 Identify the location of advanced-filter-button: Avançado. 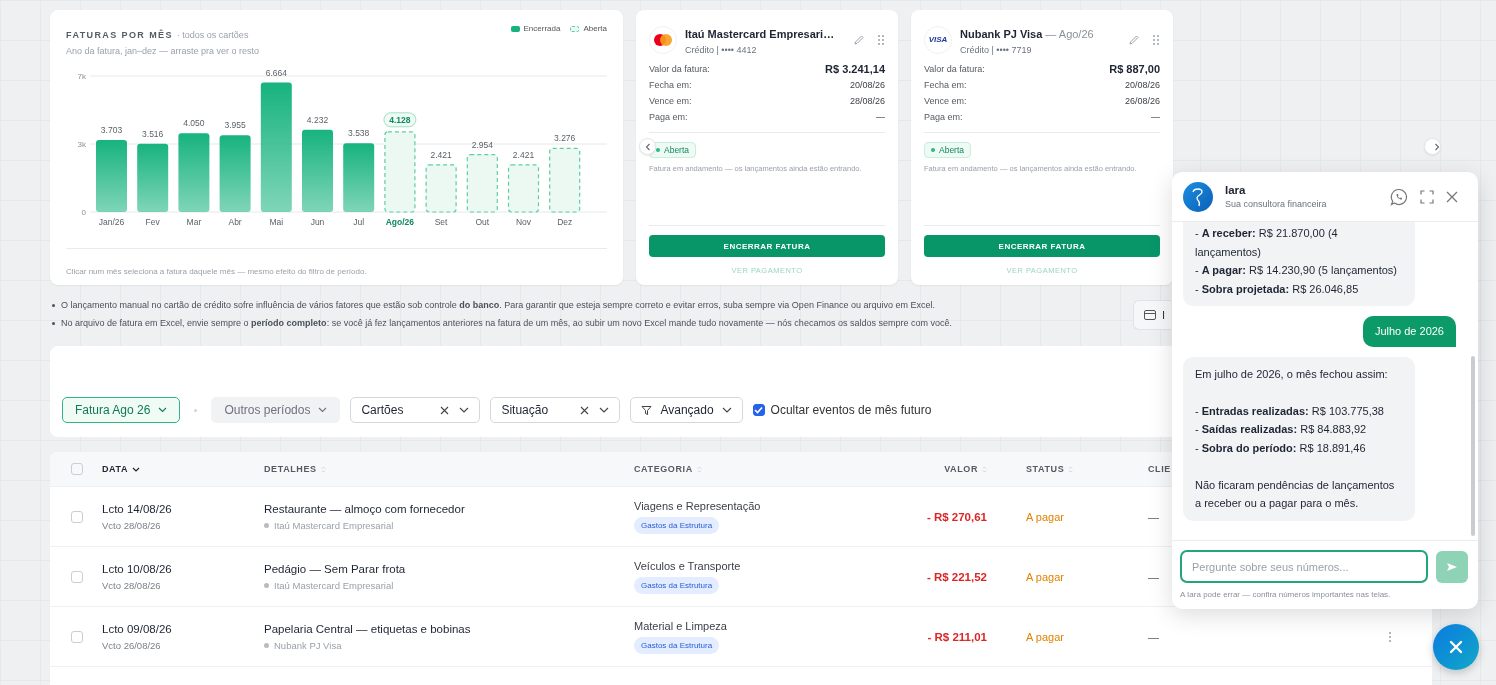
(686, 410).